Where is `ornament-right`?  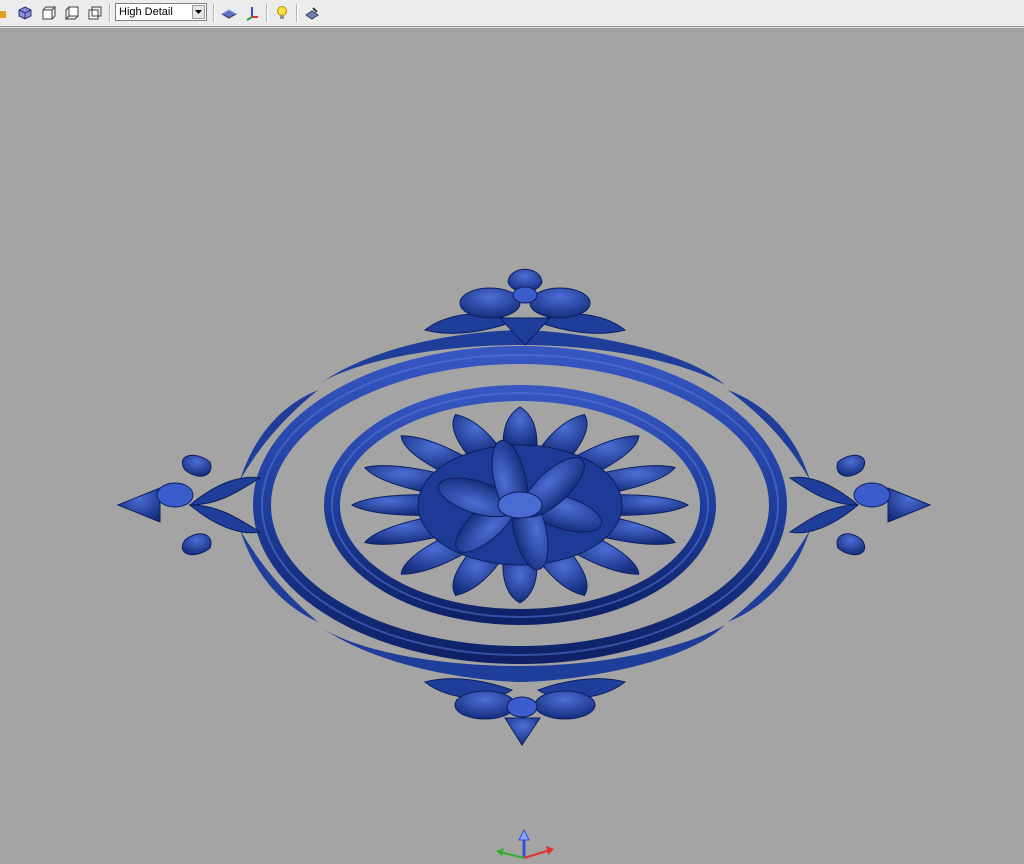 ornament-right is located at coordinates (860, 505).